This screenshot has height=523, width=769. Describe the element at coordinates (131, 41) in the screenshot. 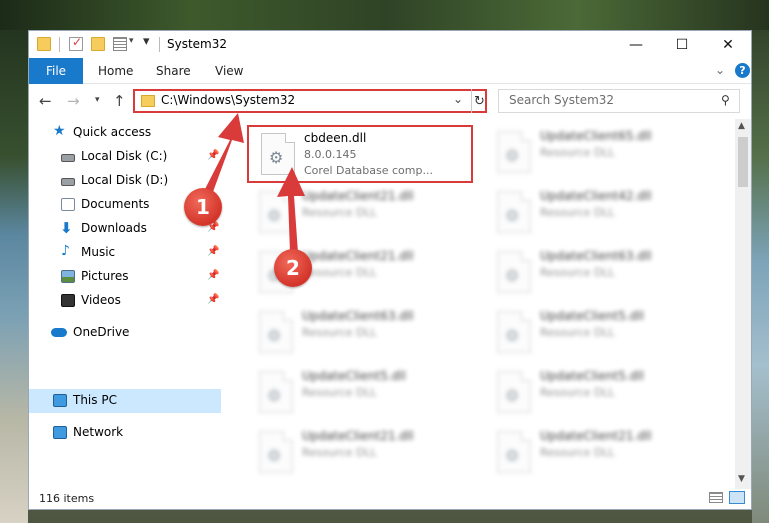

I see `chevron-down-icon: ▾` at that location.